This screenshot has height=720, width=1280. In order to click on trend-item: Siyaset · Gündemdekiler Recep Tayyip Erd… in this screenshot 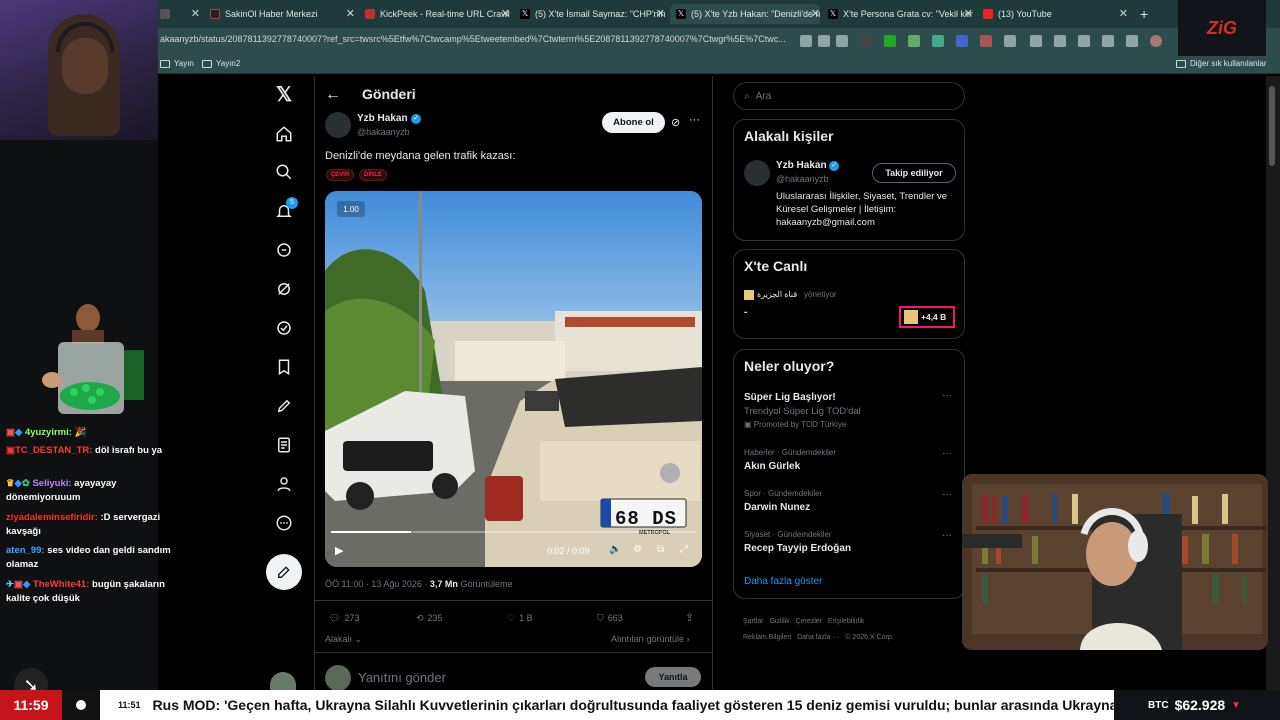, I will do `click(849, 548)`.